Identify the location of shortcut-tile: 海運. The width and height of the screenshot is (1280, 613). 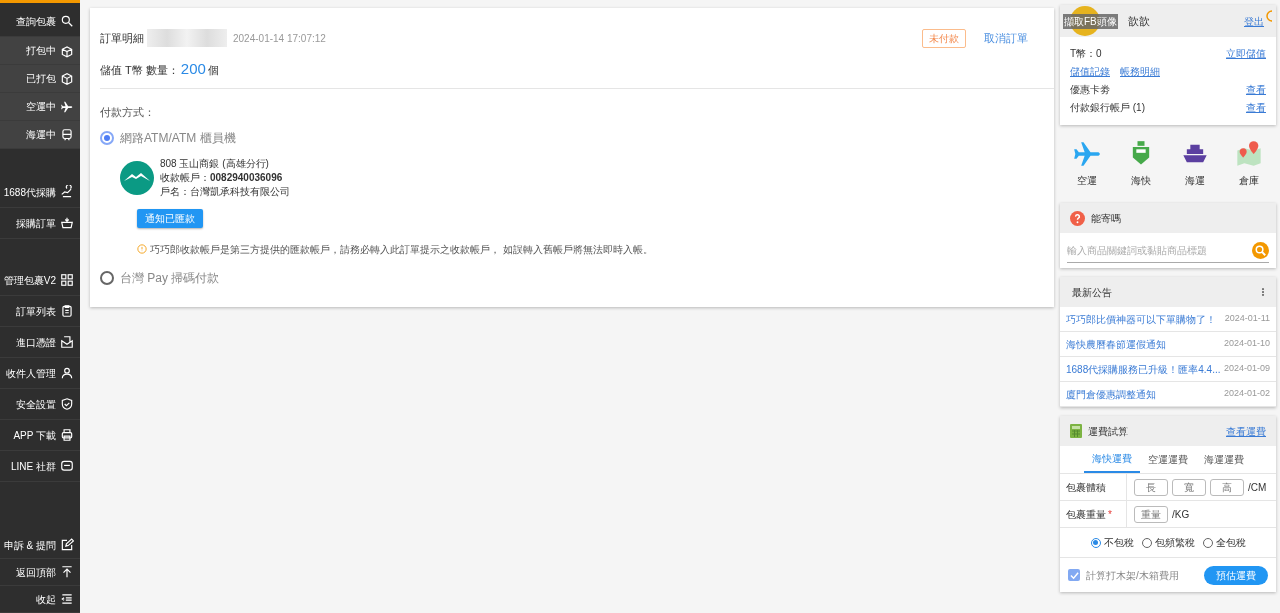
(1195, 164).